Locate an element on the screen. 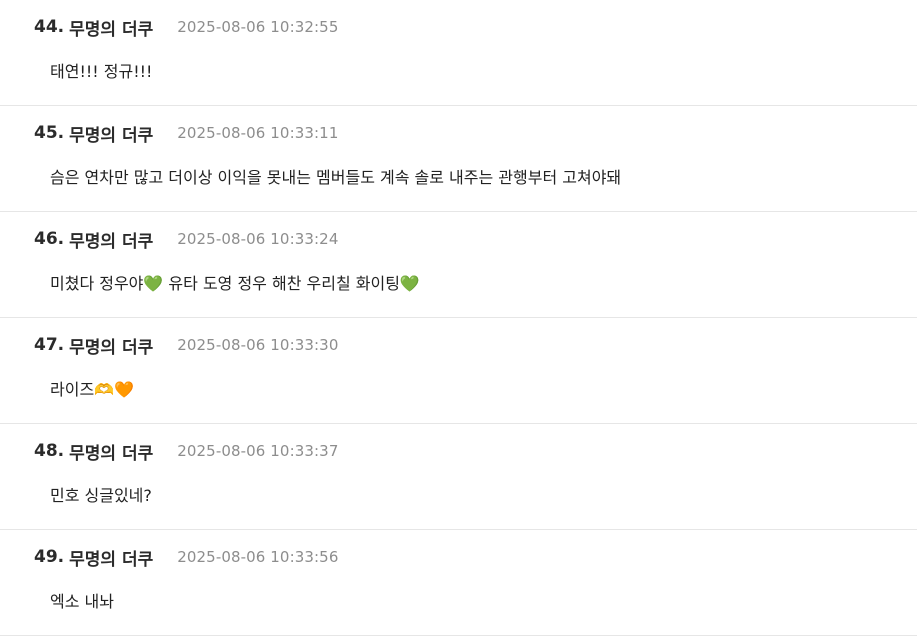 Image resolution: width=917 pixels, height=640 pixels. comment-timestamp: 2025-08-06 10:33:56 is located at coordinates (258, 557).